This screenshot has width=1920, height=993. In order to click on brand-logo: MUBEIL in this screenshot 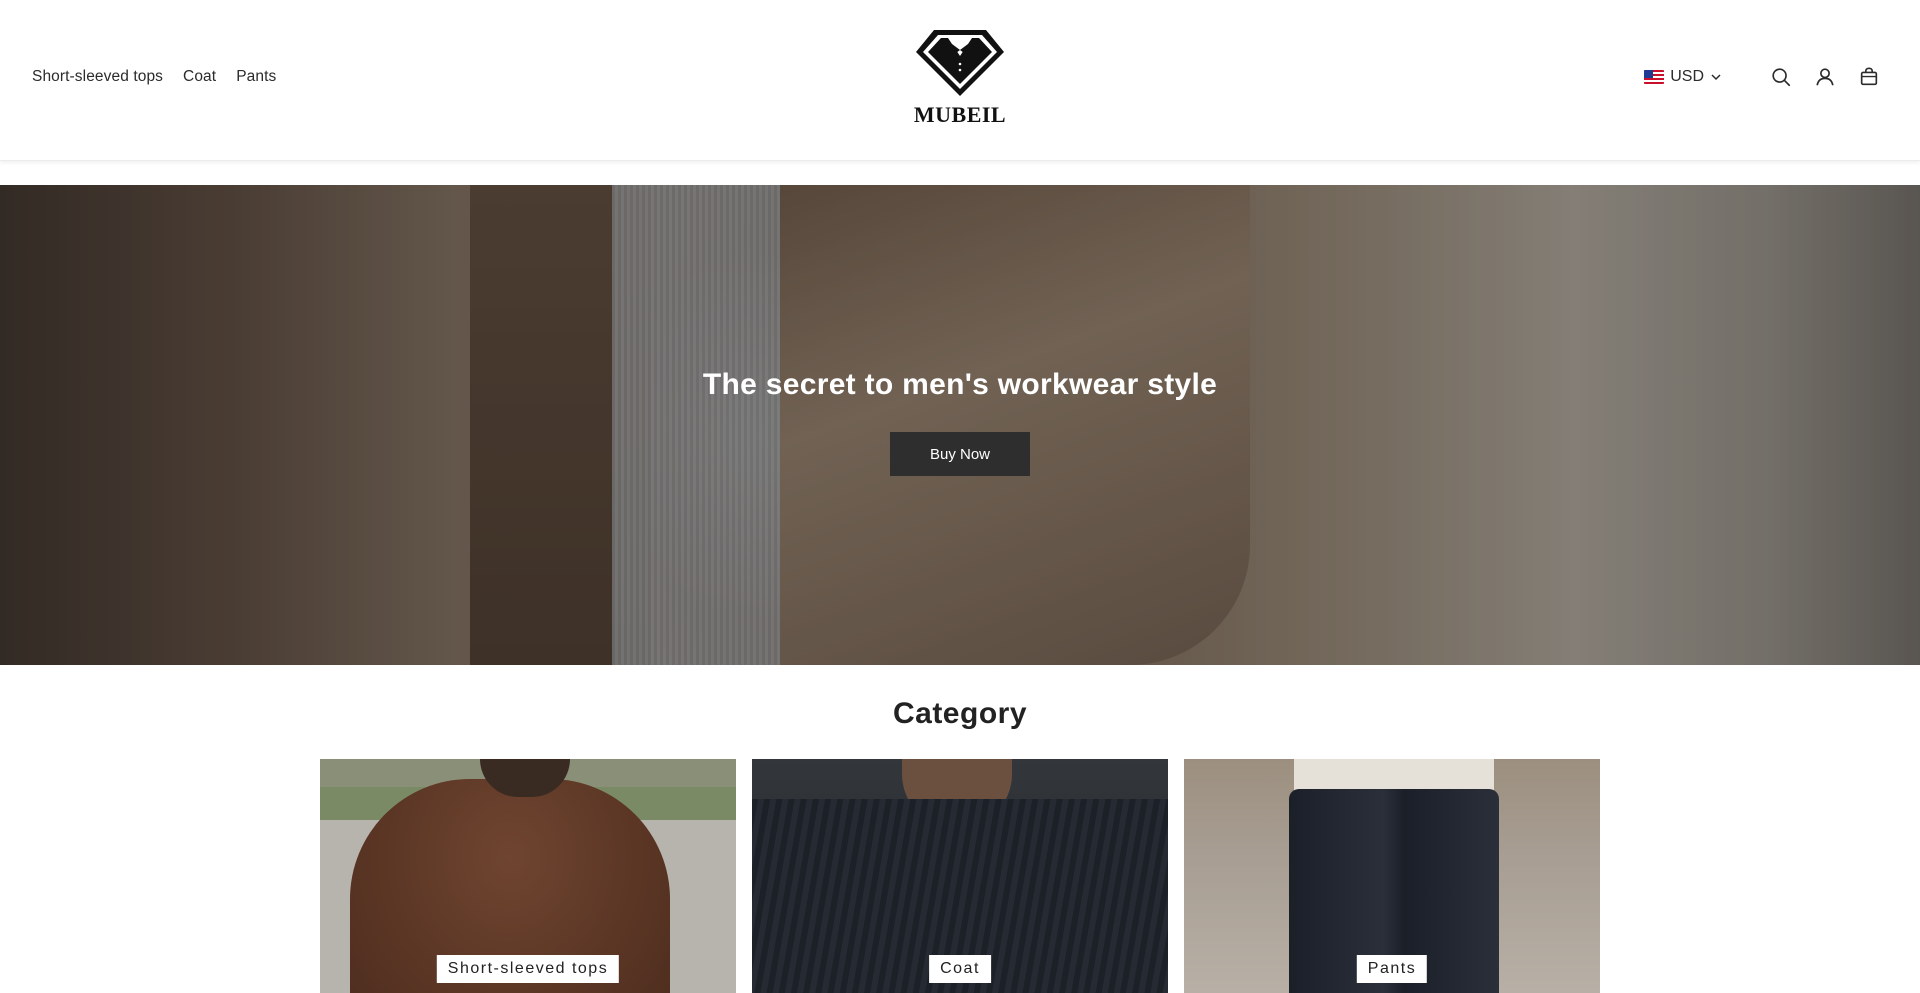, I will do `click(960, 77)`.